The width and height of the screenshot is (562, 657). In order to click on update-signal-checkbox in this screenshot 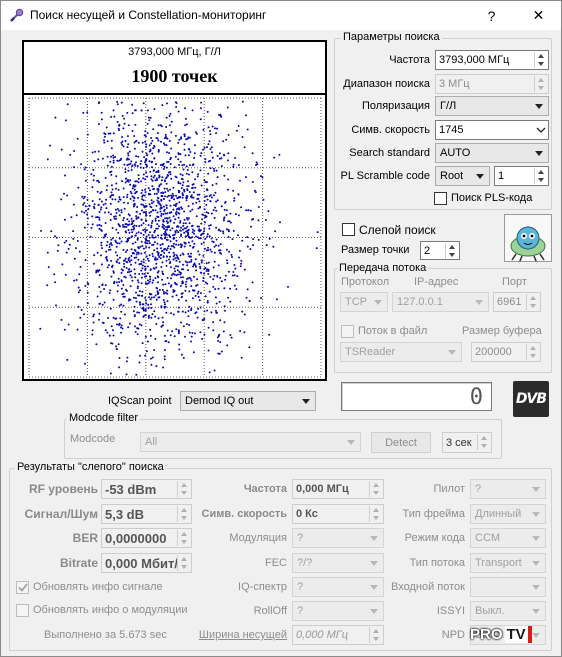, I will do `click(22, 587)`.